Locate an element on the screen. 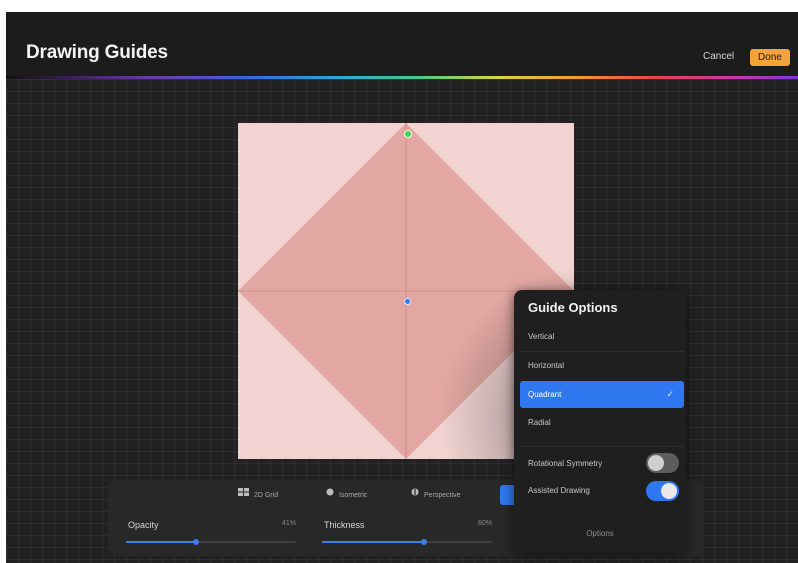 The height and width of the screenshot is (563, 798). opacity-label: Opacity is located at coordinates (143, 525).